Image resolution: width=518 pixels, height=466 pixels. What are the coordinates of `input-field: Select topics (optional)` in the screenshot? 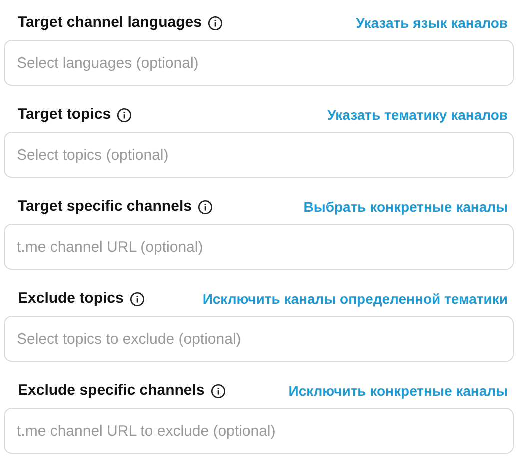 It's located at (259, 155).